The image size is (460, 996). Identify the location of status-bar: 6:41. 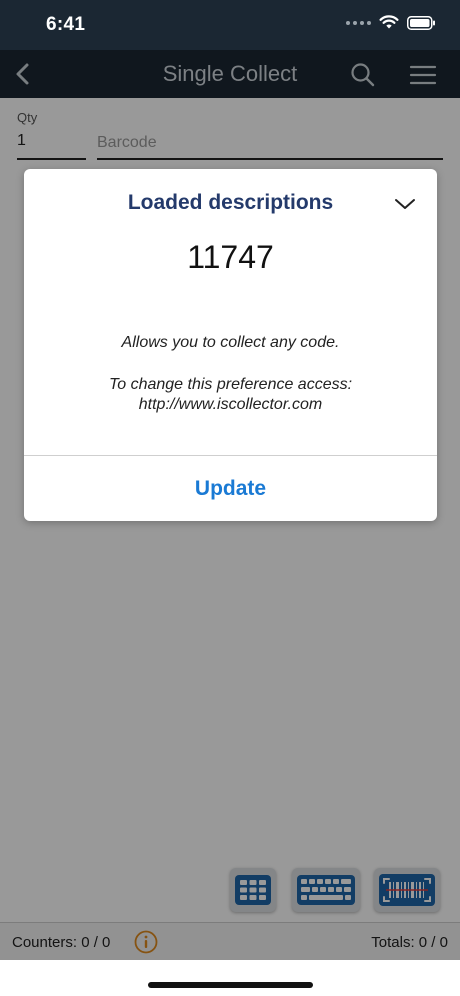
(230, 25).